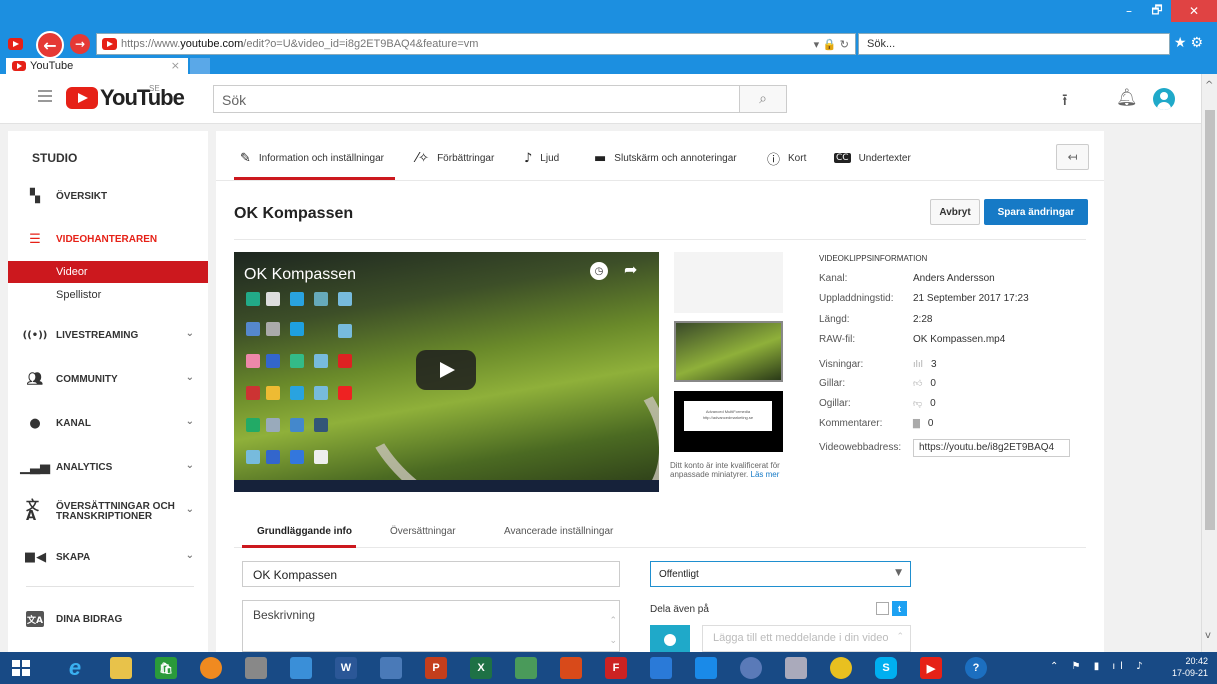  Describe the element at coordinates (1099, 666) in the screenshot. I see `system-tray-icons: ⌃ ⚑ ▮ ıl ♪` at that location.